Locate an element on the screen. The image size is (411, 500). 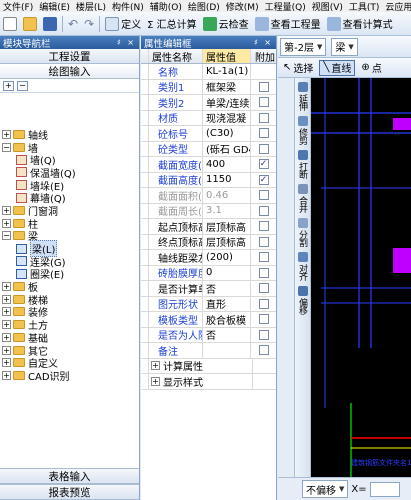
menu-item: 云应用 is located at coordinates (396, 6).